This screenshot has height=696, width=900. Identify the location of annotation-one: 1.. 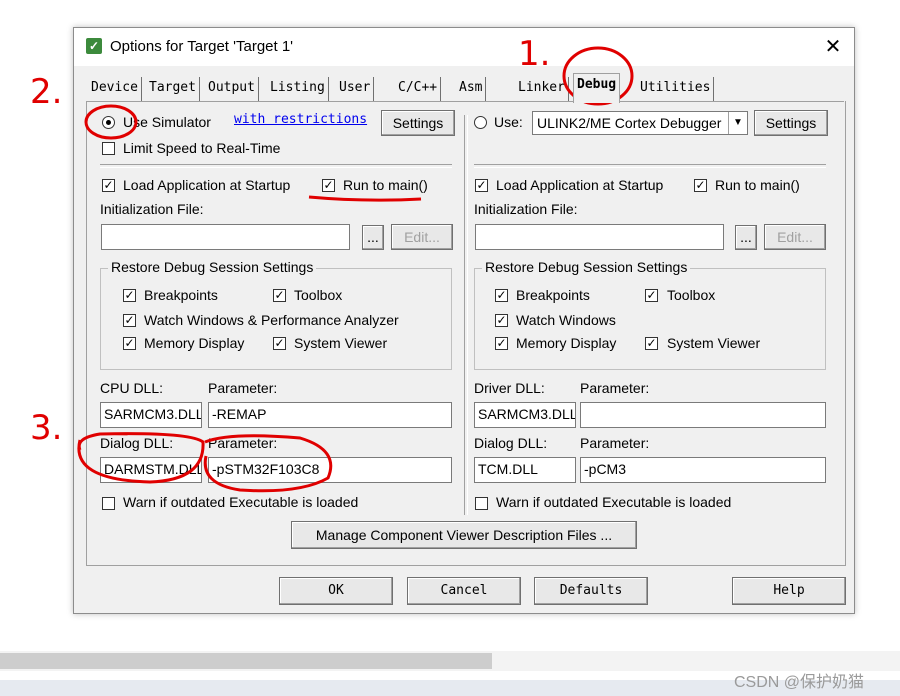
(534, 54).